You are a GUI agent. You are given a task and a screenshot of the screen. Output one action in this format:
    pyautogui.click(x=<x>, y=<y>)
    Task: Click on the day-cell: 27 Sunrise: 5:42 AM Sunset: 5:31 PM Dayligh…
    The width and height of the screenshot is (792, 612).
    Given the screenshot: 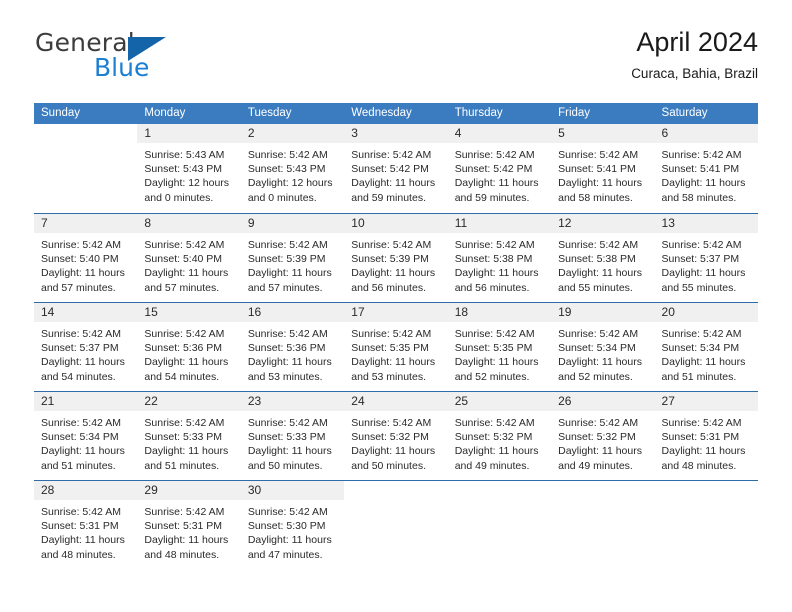 What is the action you would take?
    pyautogui.click(x=706, y=436)
    